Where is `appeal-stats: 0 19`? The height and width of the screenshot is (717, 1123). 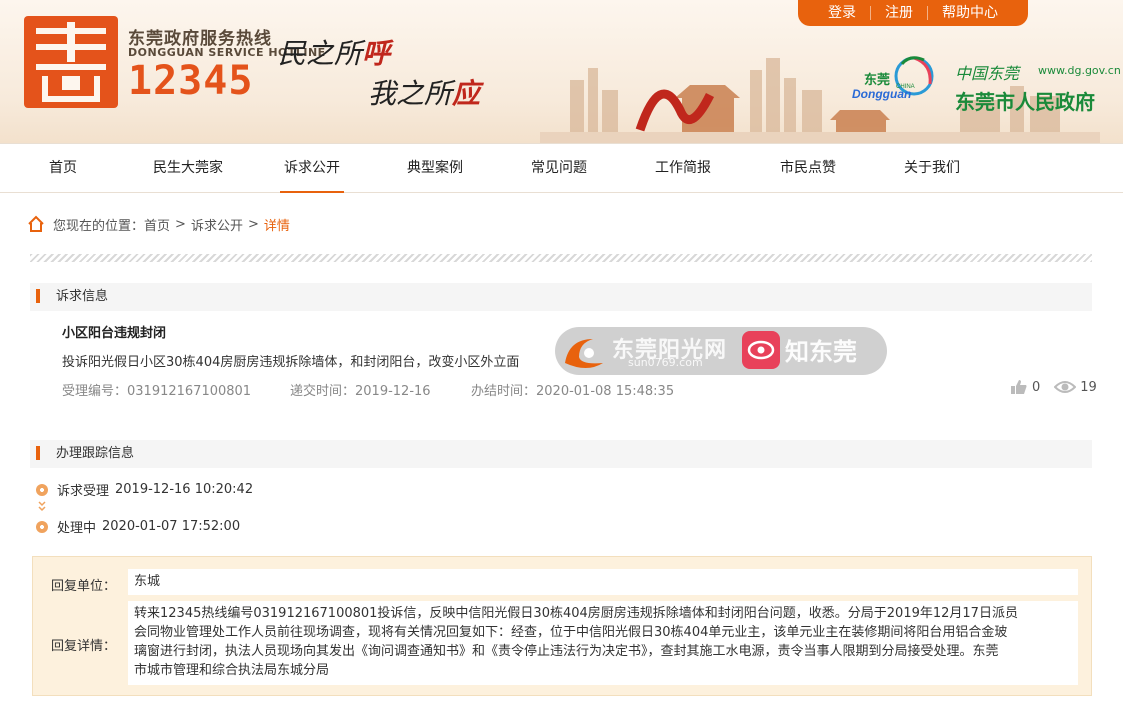 appeal-stats: 0 19 is located at coordinates (1053, 387).